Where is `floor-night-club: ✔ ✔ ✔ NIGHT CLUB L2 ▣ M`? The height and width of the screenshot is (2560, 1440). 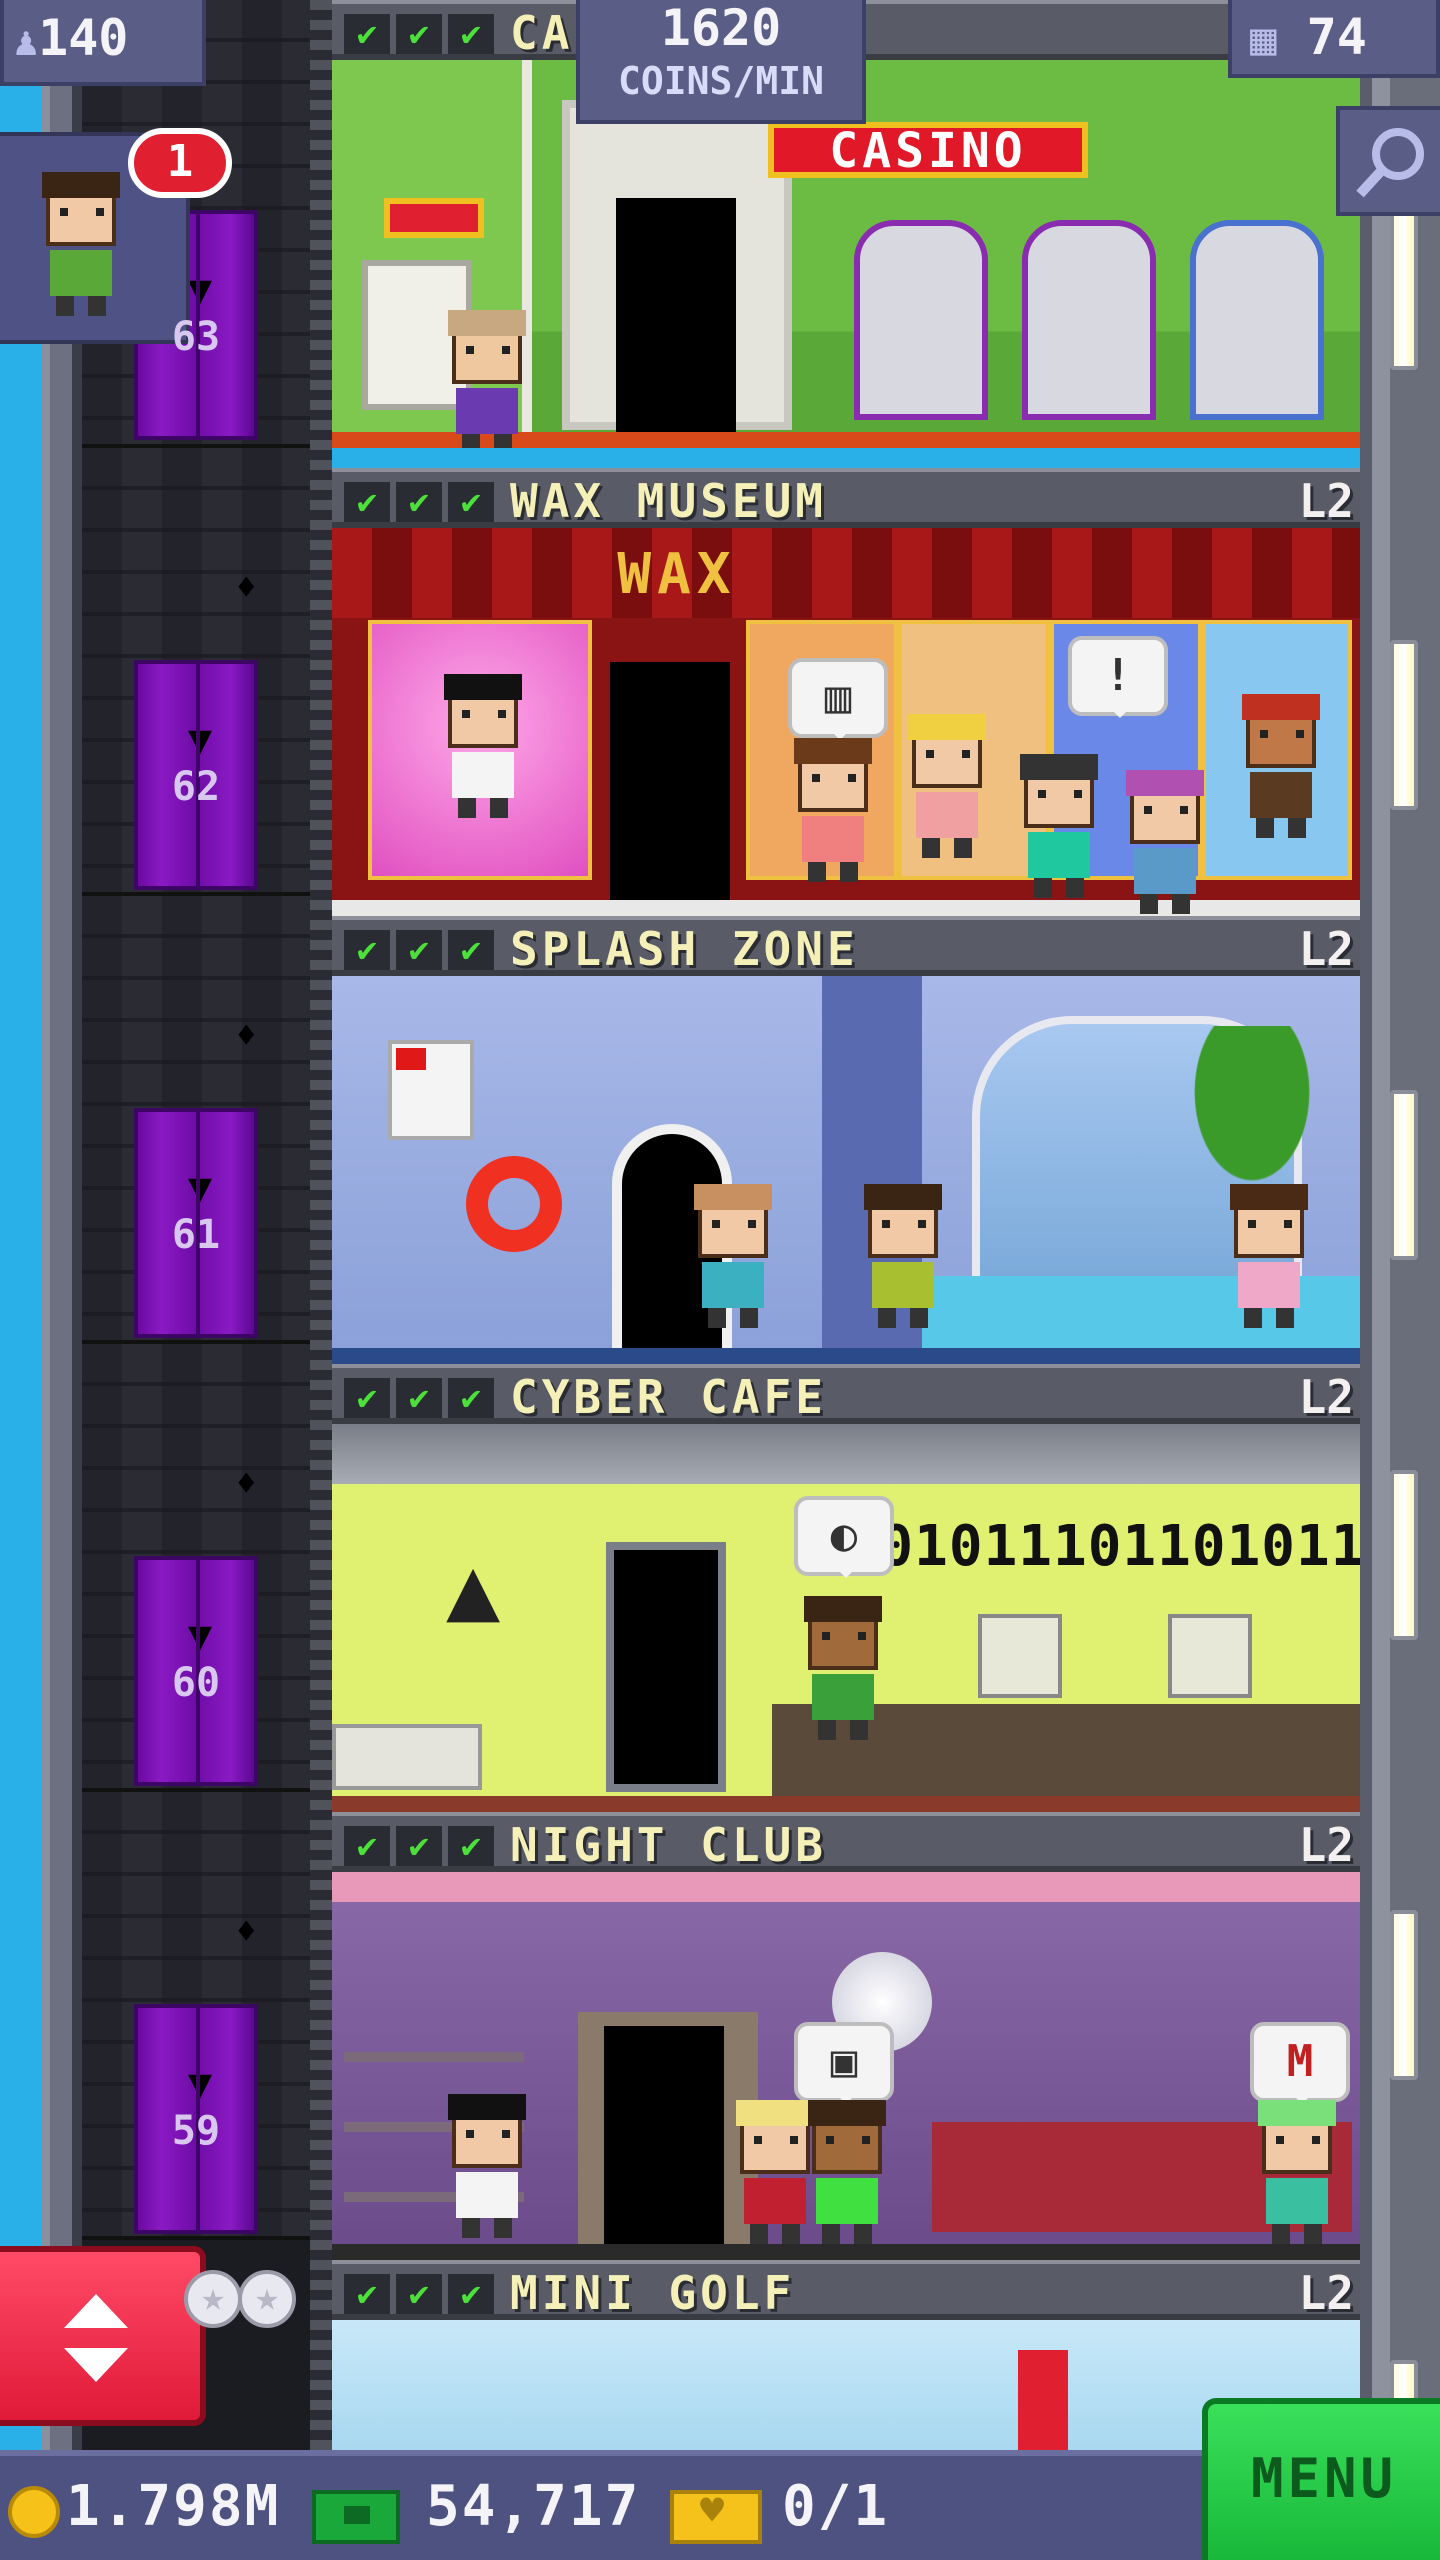 floor-night-club: ✔ ✔ ✔ NIGHT CLUB L2 ▣ M is located at coordinates (846, 2036).